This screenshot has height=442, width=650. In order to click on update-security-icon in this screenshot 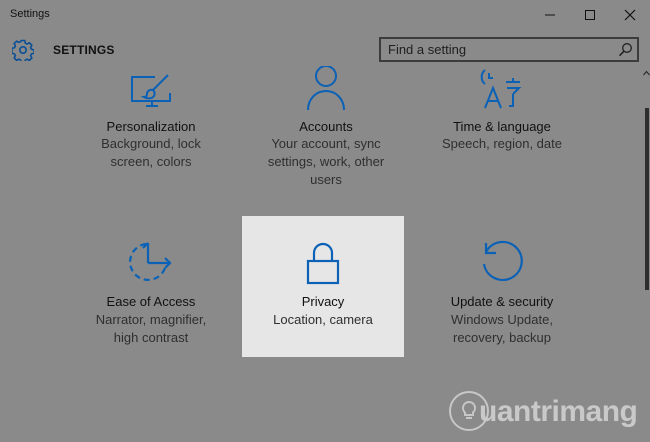, I will do `click(502, 260)`.